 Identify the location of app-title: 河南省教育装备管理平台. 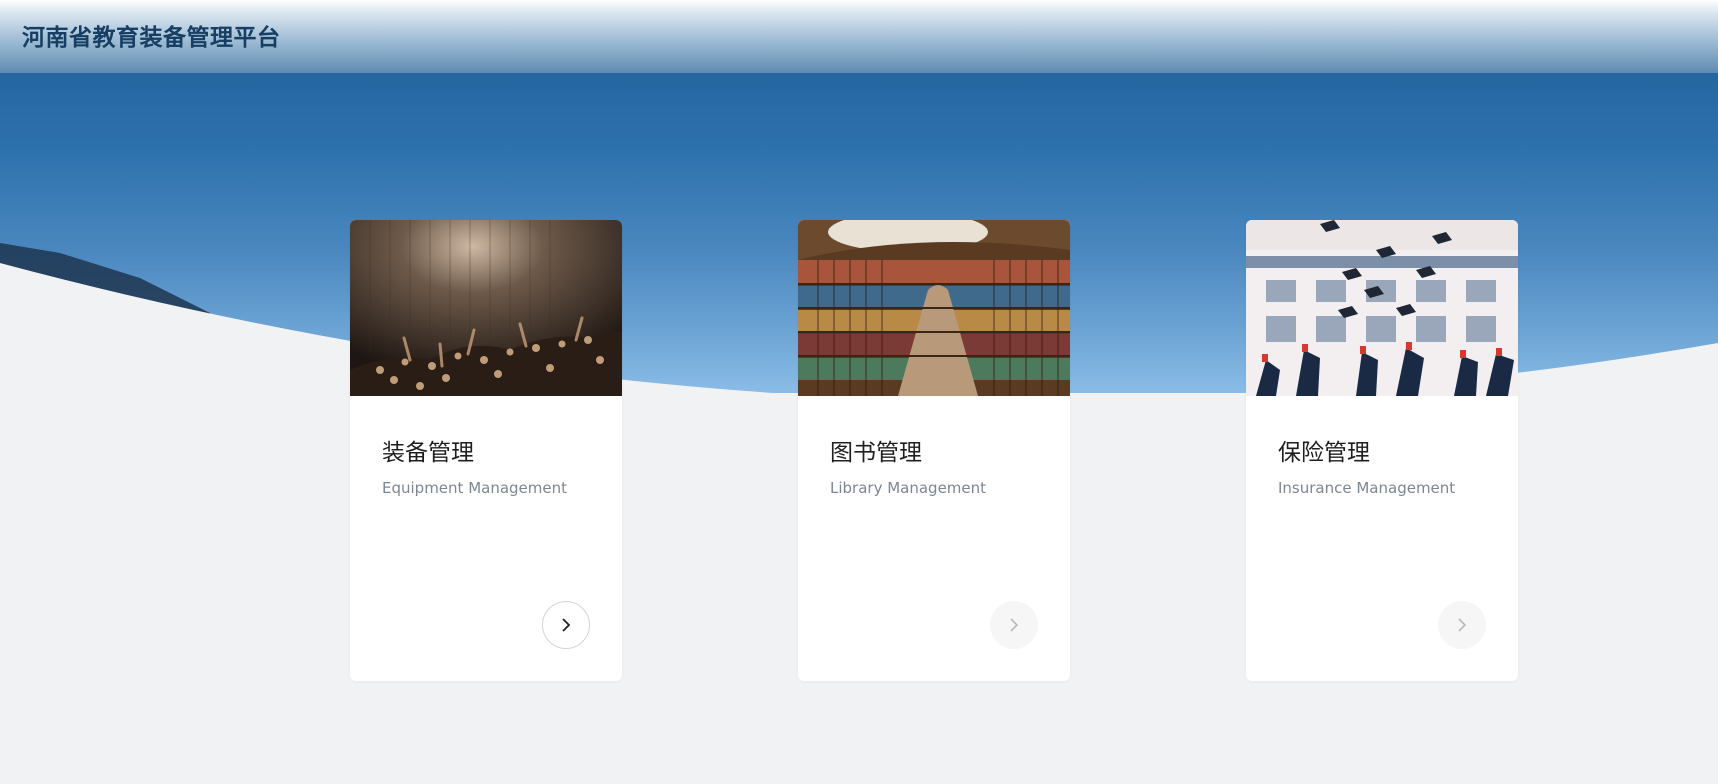
(151, 38).